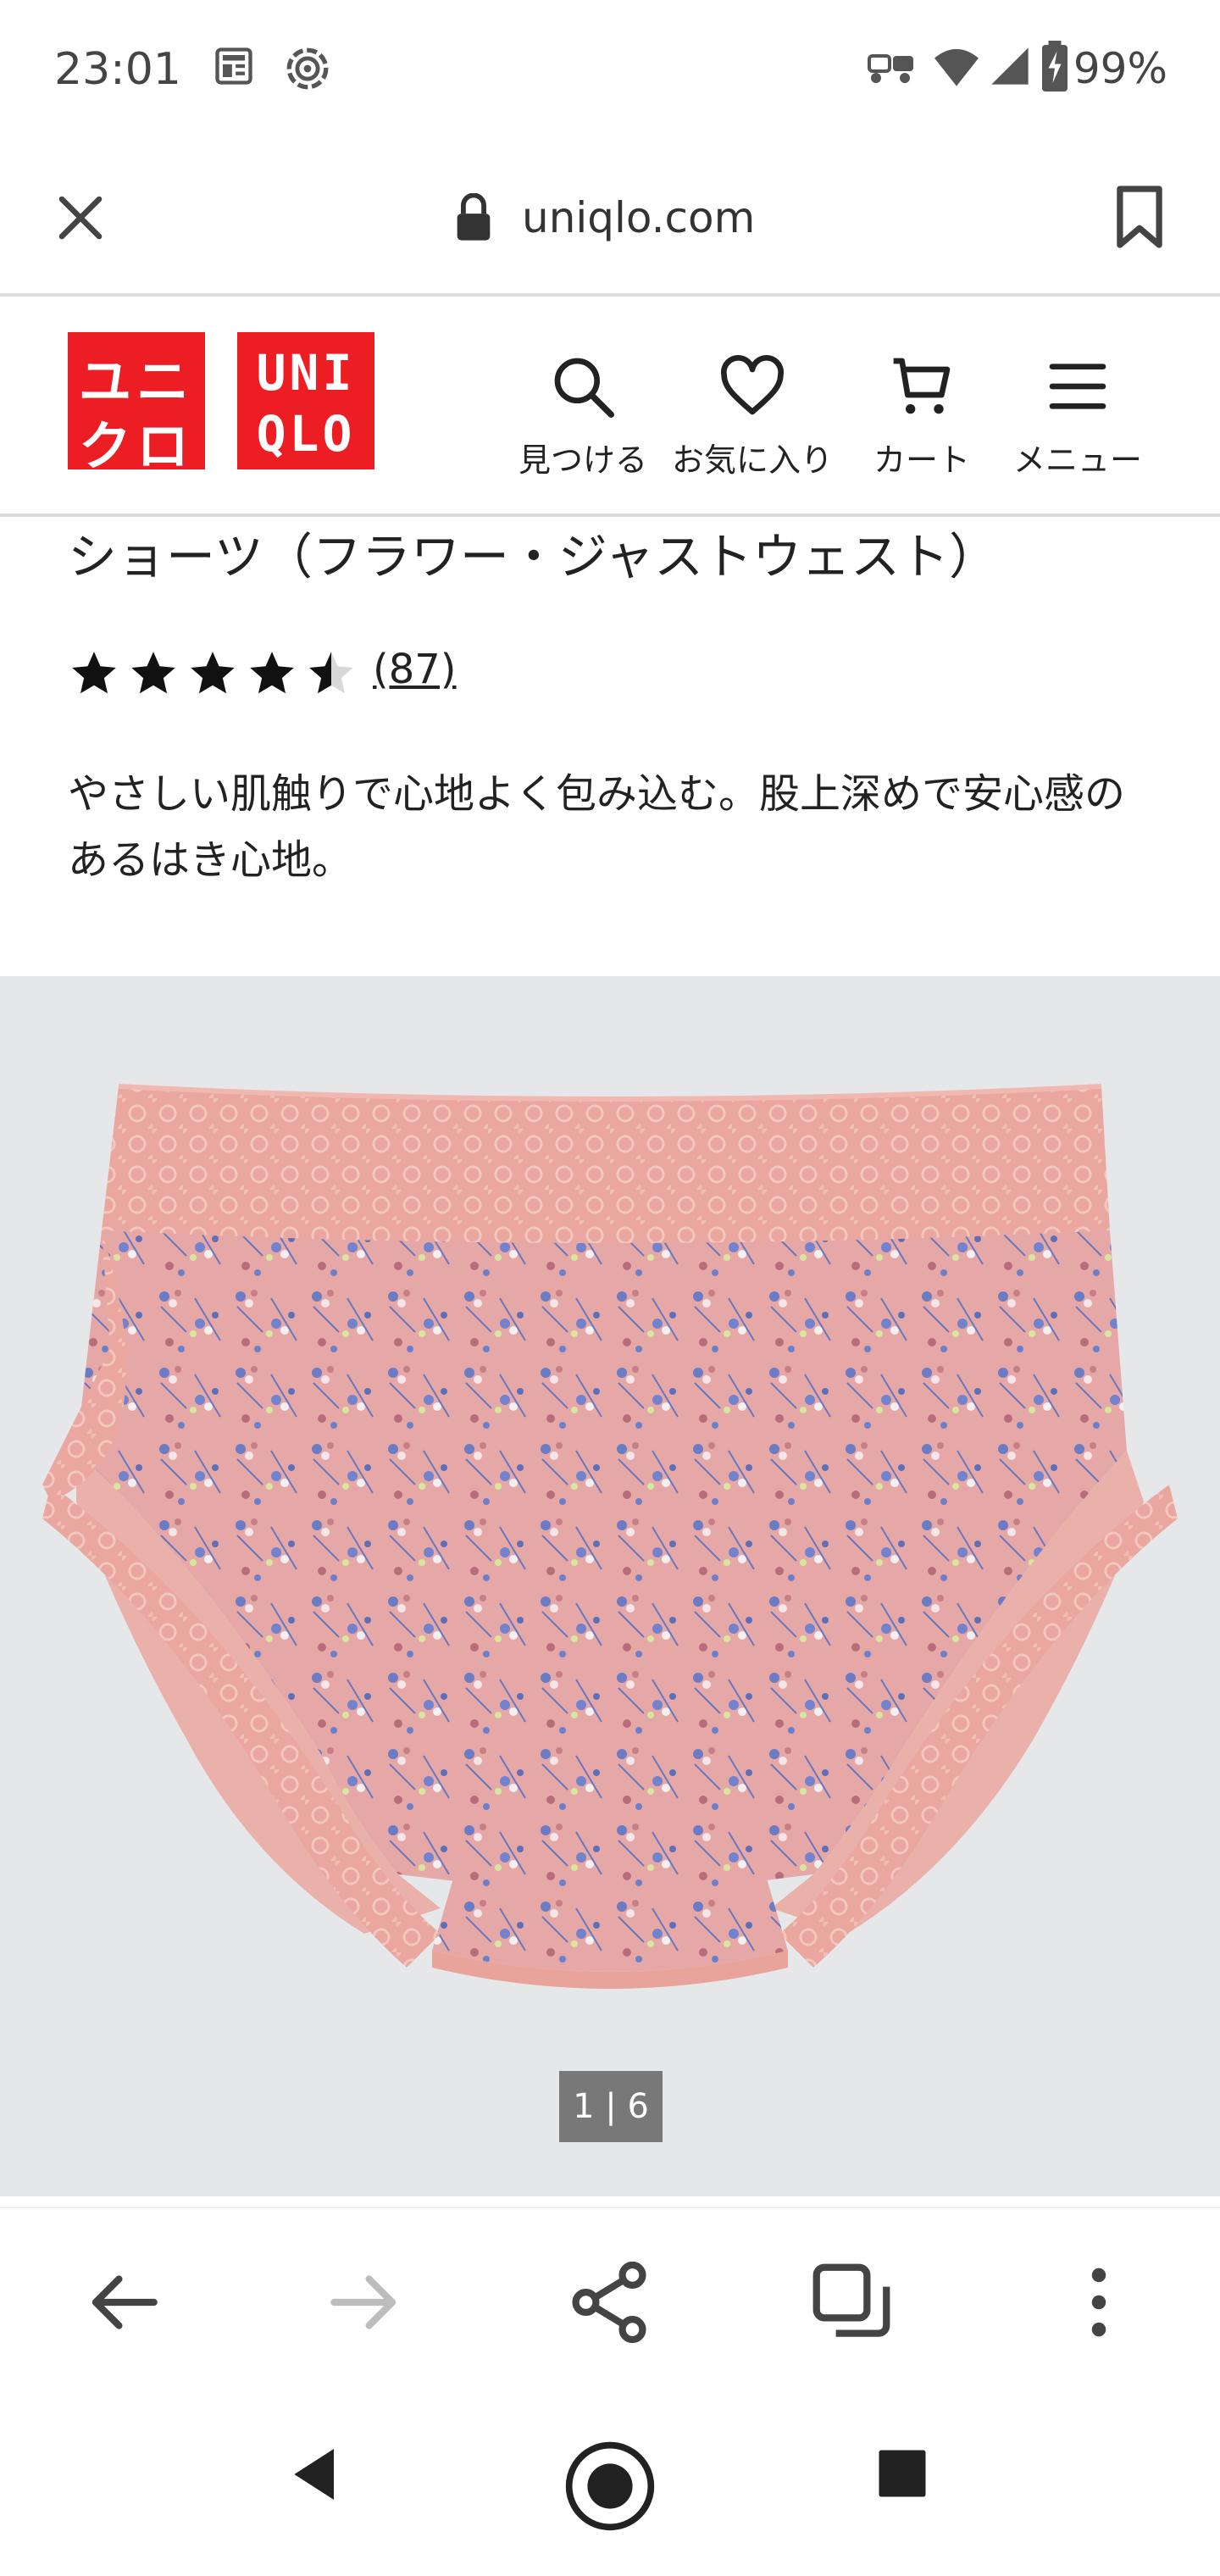  What do you see at coordinates (902, 2473) in the screenshot?
I see `nav-recents-icon` at bounding box center [902, 2473].